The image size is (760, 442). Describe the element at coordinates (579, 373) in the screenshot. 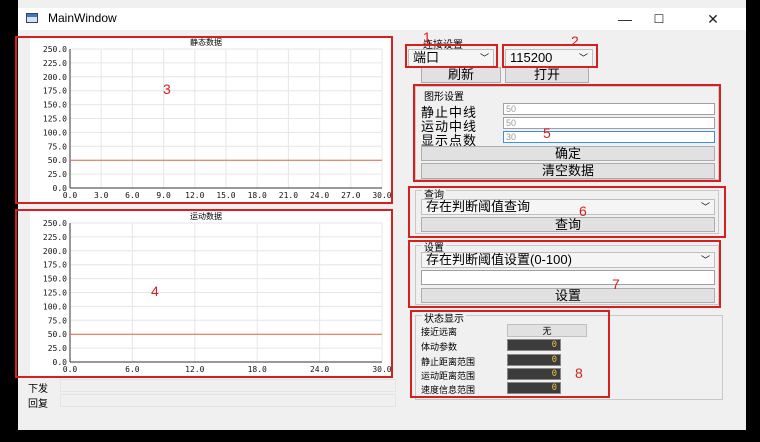

I see `annotation-number-8: 8` at that location.